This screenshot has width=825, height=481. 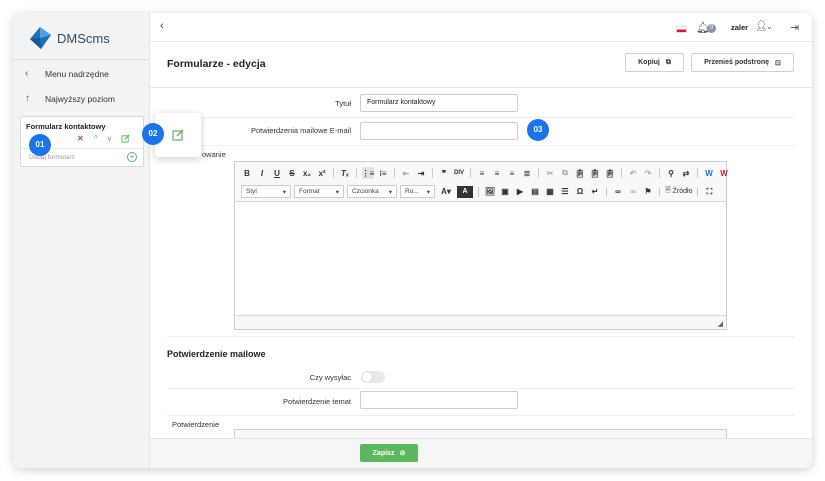 I want to click on spellcheck-icon: W, so click(x=709, y=173).